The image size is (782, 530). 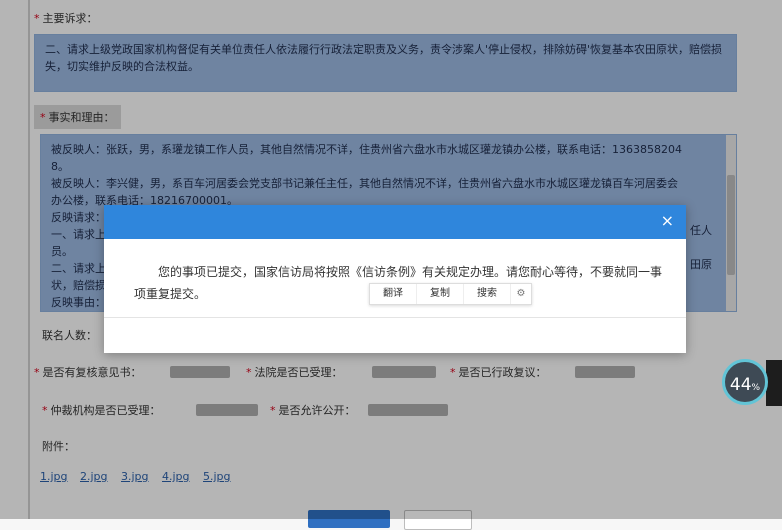 I want to click on copy-menu-item: 复制, so click(x=440, y=294).